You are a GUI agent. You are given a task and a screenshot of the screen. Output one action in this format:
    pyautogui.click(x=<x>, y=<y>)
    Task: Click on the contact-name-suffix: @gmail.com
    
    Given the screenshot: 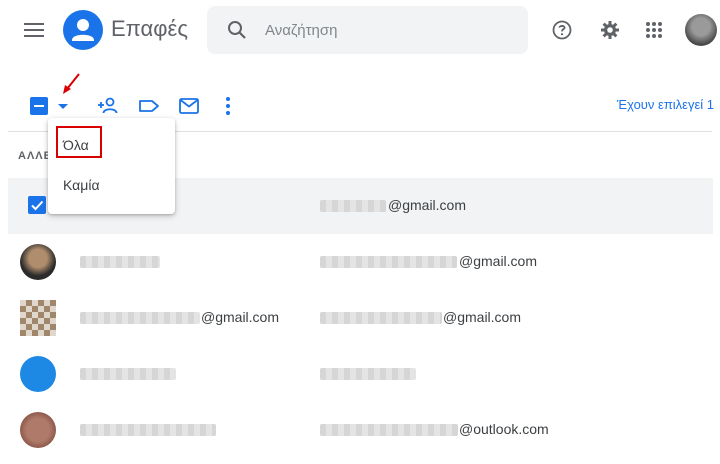 What is the action you would take?
    pyautogui.click(x=240, y=317)
    